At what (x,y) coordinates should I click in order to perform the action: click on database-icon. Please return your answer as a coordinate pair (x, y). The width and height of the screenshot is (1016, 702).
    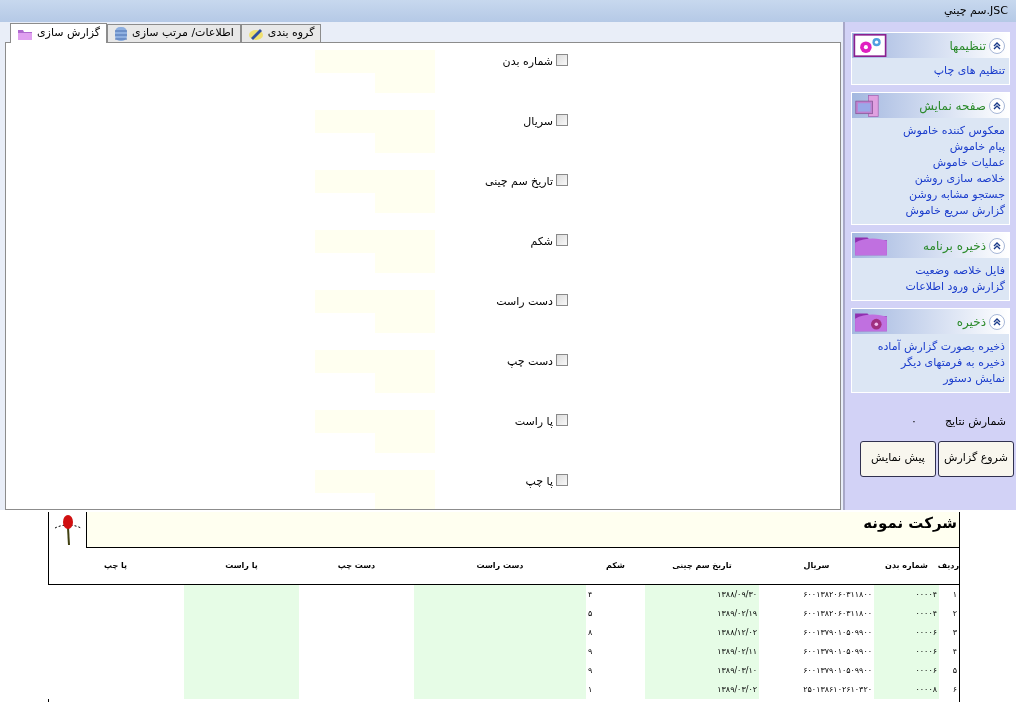
    Looking at the image, I should click on (121, 33).